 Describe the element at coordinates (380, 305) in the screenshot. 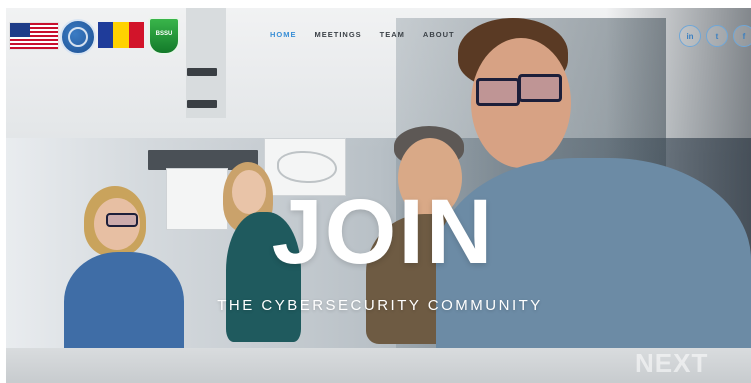

I see `hero-subtitle: THE CYBERSECURITY COMMUNITY` at that location.